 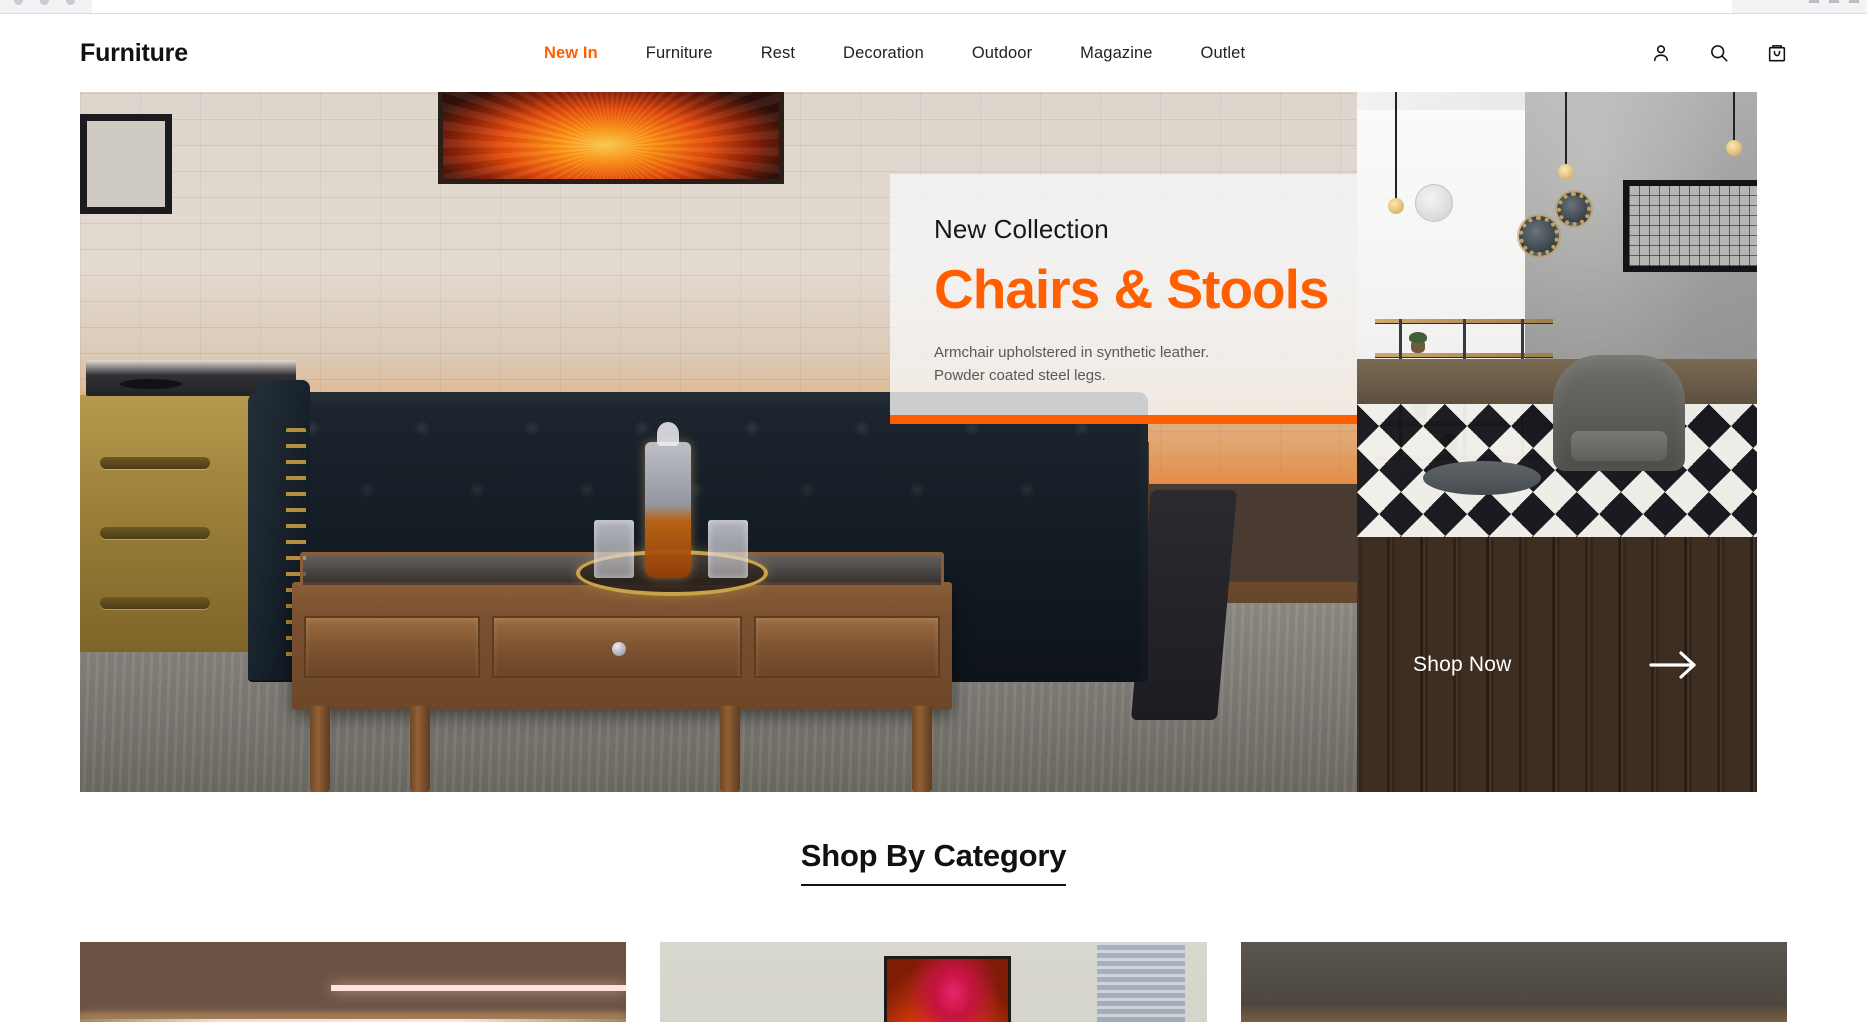 I want to click on gray-armchair, so click(x=1619, y=413).